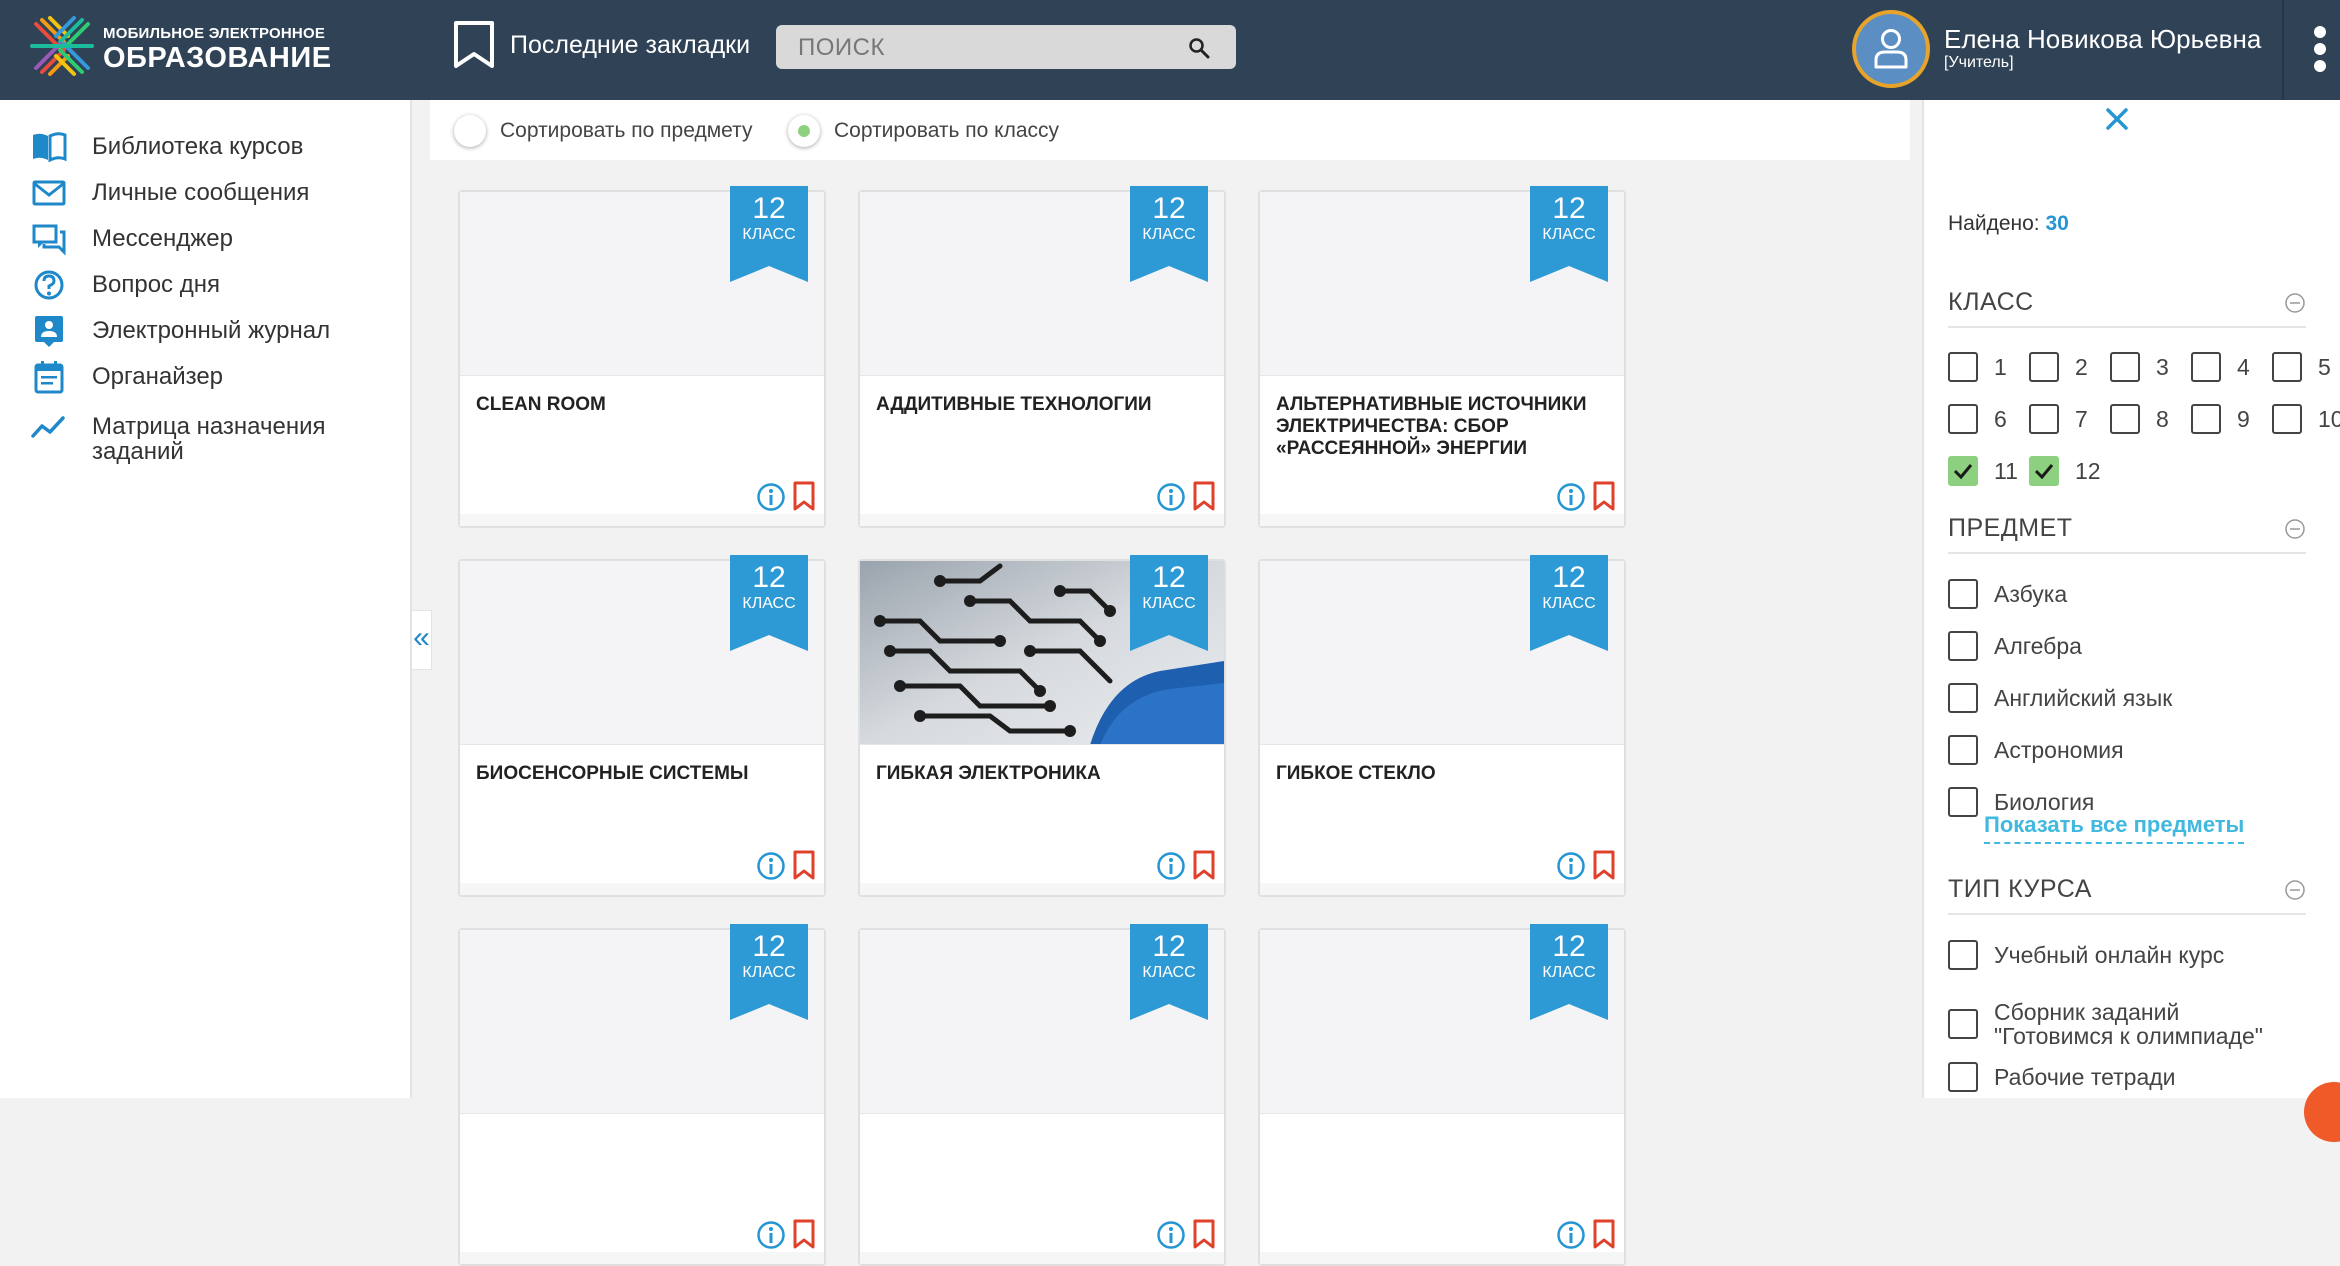 This screenshot has width=2340, height=1266. Describe the element at coordinates (2102, 39) in the screenshot. I see `user-name: Елена Новикова Юрьевна` at that location.